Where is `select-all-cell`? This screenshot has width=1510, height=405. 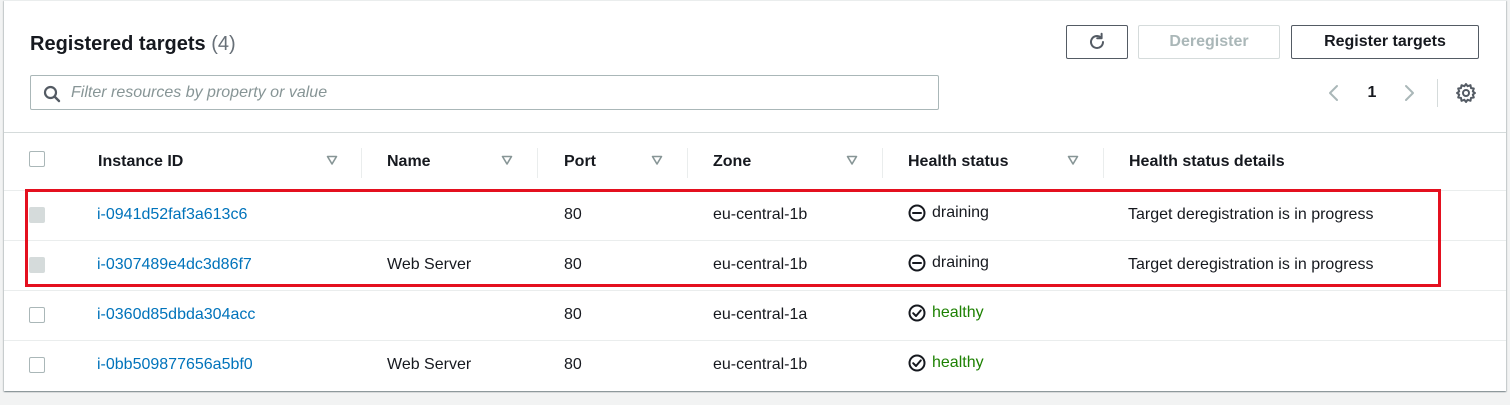 select-all-cell is located at coordinates (38, 162).